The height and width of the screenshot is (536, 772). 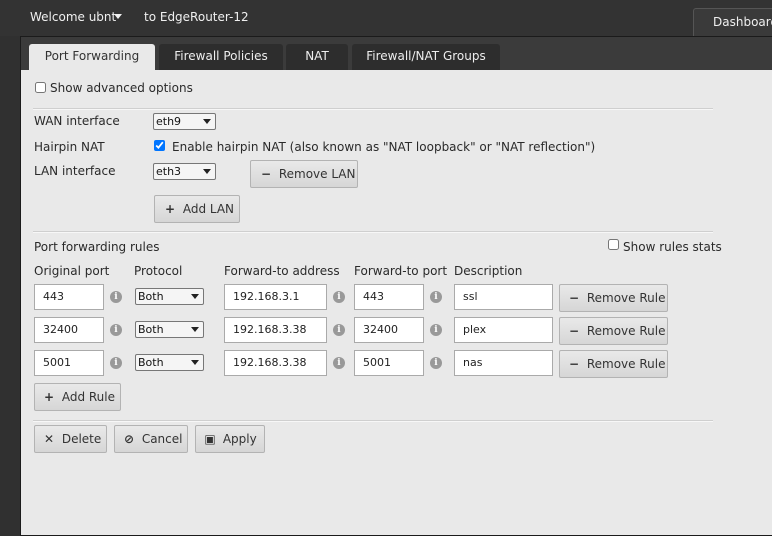 I want to click on remove-lan-button: − Remove LAN, so click(x=304, y=174).